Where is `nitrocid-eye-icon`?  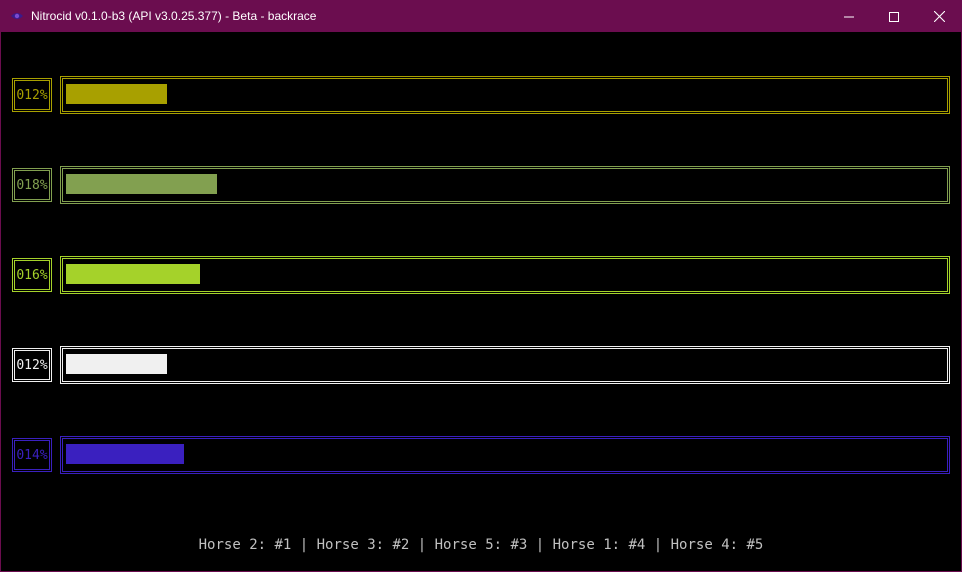
nitrocid-eye-icon is located at coordinates (17, 16).